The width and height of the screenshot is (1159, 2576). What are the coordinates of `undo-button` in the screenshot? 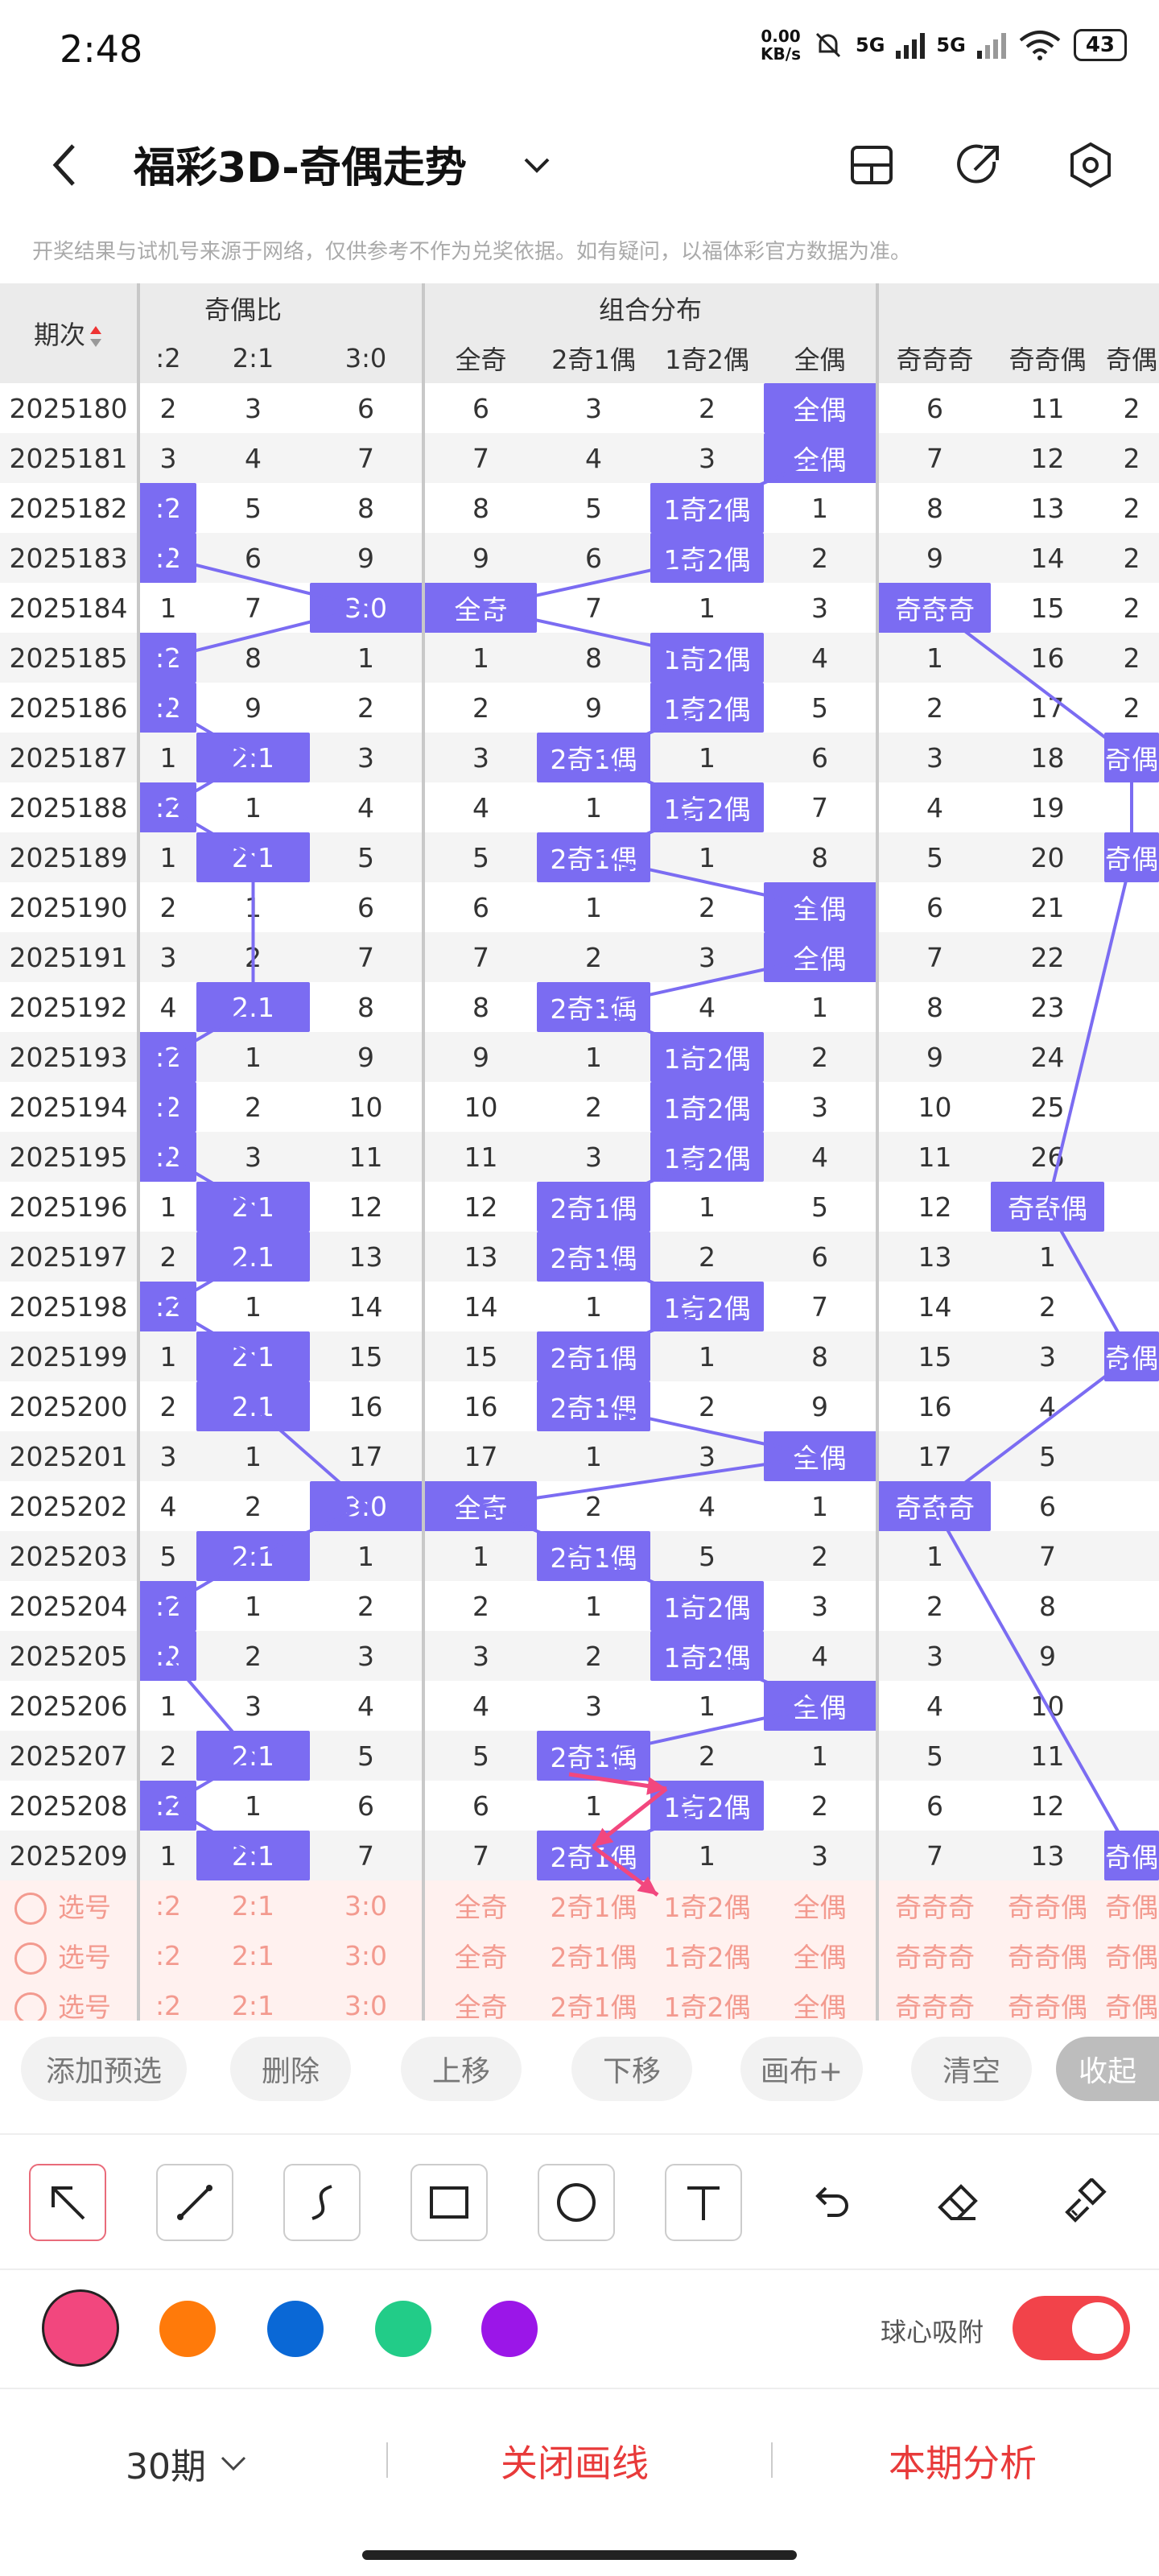 It's located at (830, 2202).